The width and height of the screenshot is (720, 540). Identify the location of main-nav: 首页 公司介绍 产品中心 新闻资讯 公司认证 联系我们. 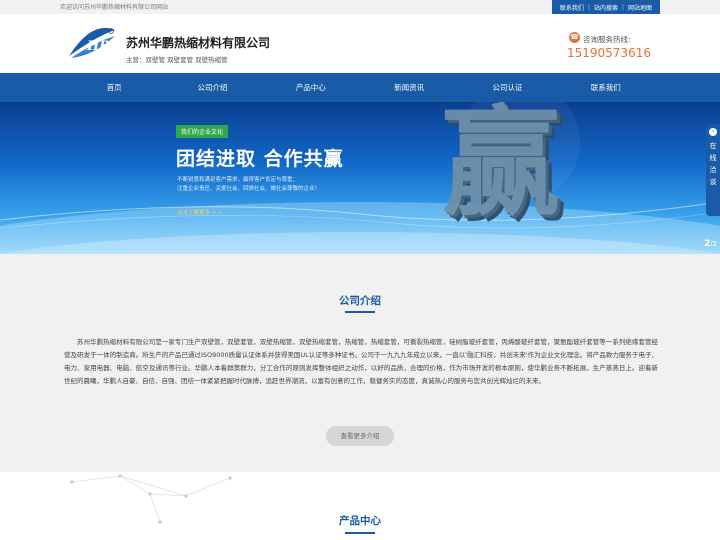
(360, 87).